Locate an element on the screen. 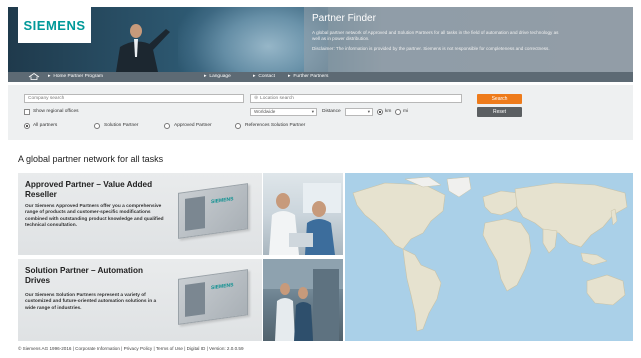  reset-button: Reset is located at coordinates (499, 112).